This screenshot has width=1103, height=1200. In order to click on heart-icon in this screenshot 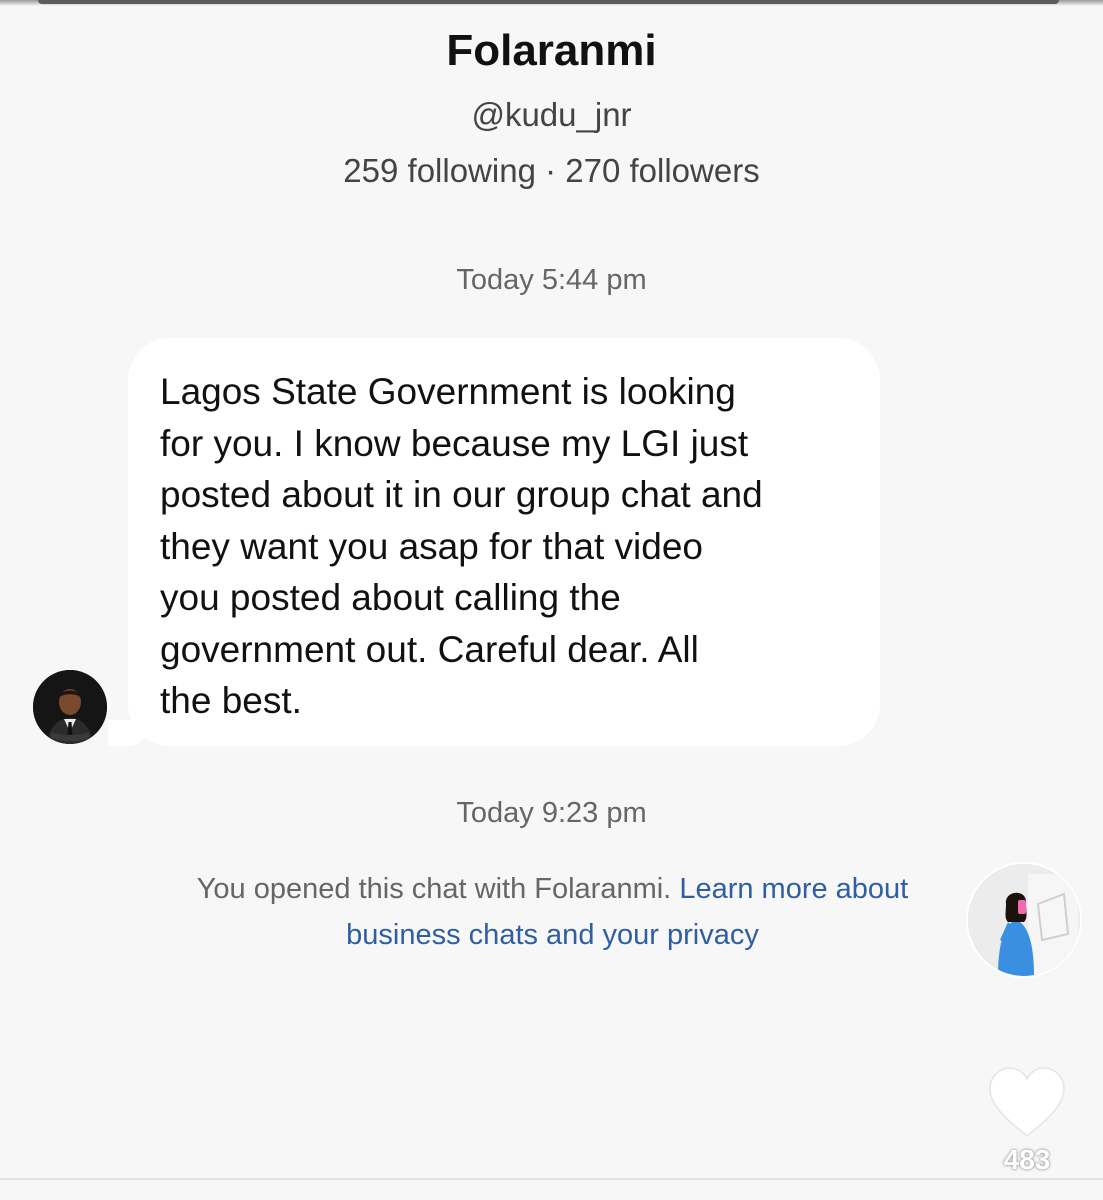, I will do `click(1027, 1102)`.